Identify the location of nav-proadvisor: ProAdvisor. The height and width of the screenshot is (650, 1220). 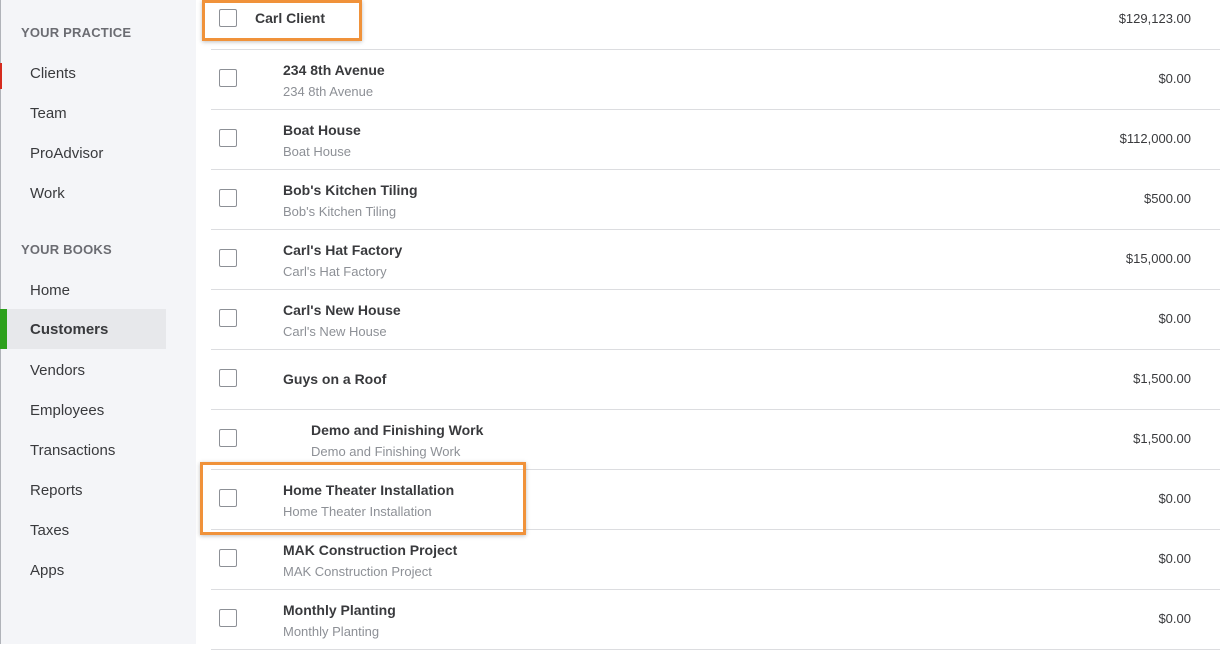
(83, 153).